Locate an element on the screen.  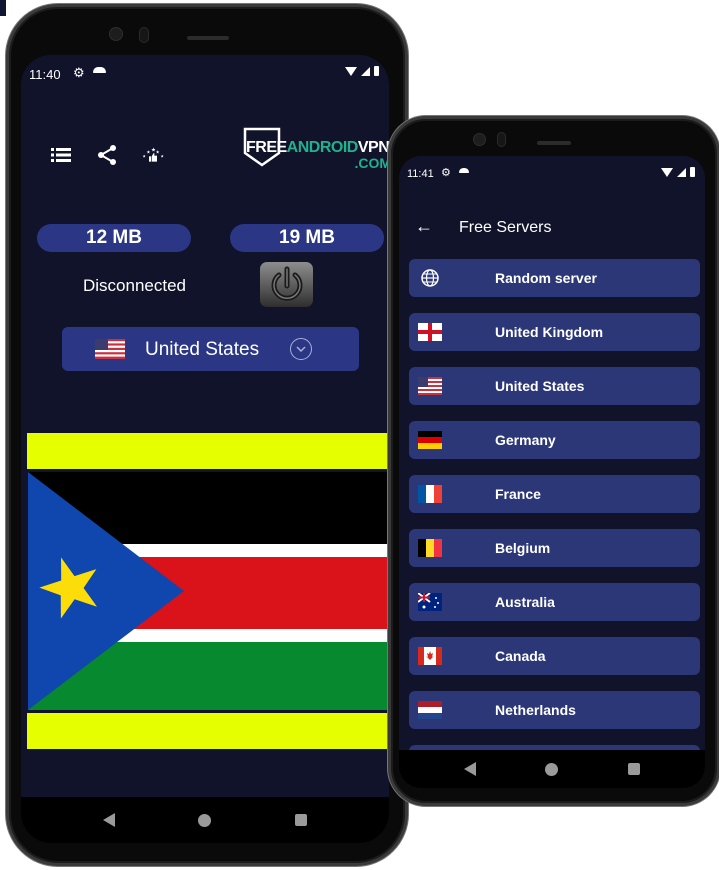
status-bar: 11:41 ⚙ is located at coordinates (552, 171).